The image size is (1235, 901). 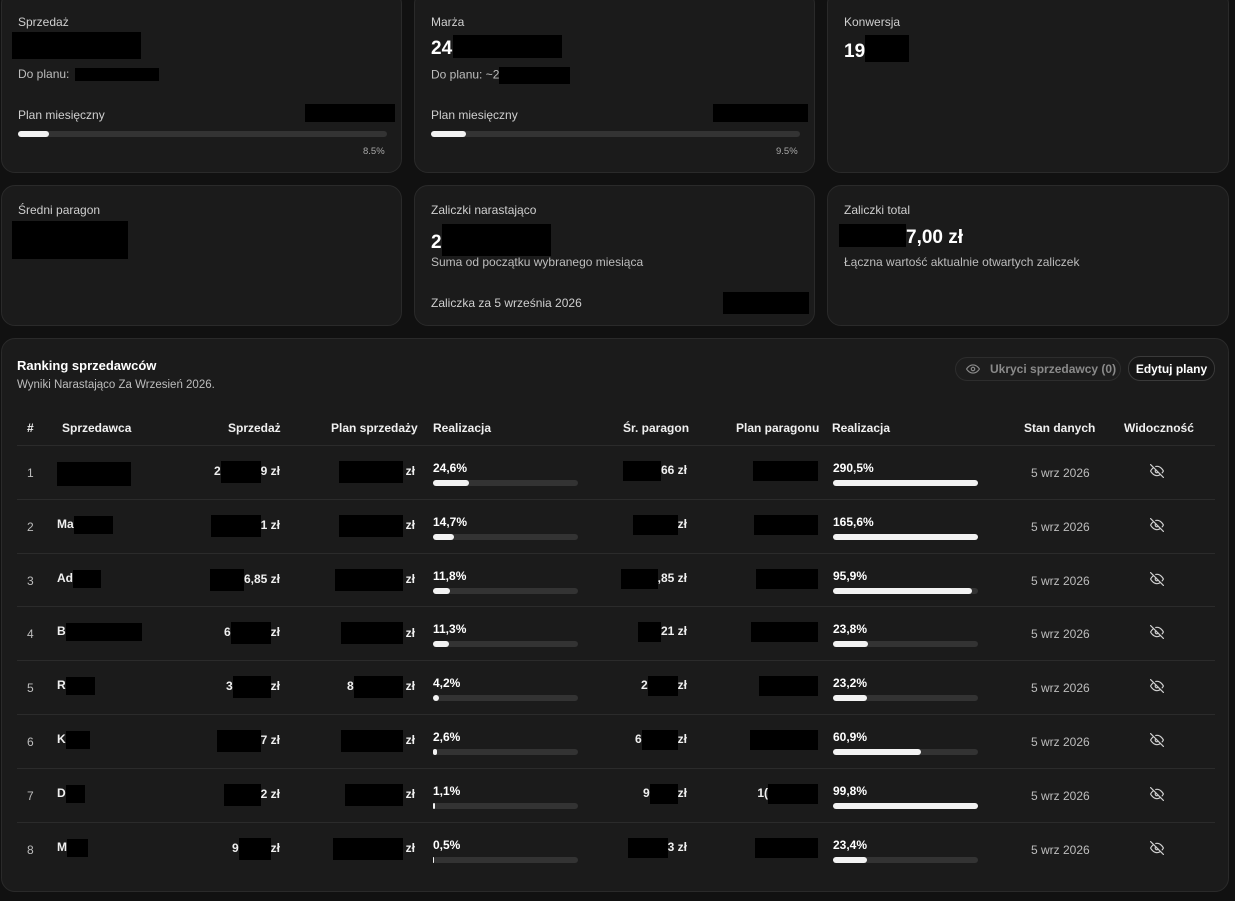 I want to click on margin-progress-bar, so click(x=615, y=134).